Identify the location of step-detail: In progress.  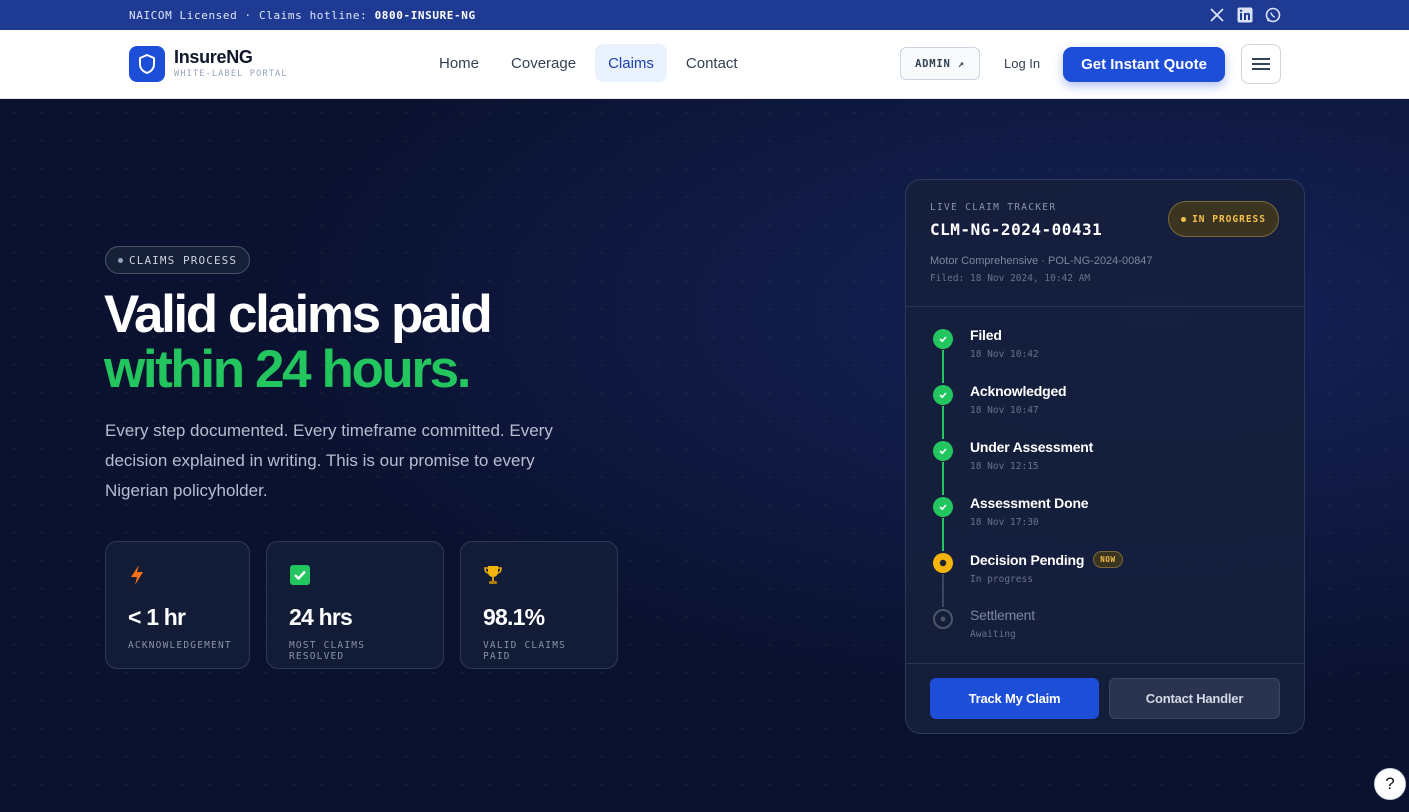
(1001, 579).